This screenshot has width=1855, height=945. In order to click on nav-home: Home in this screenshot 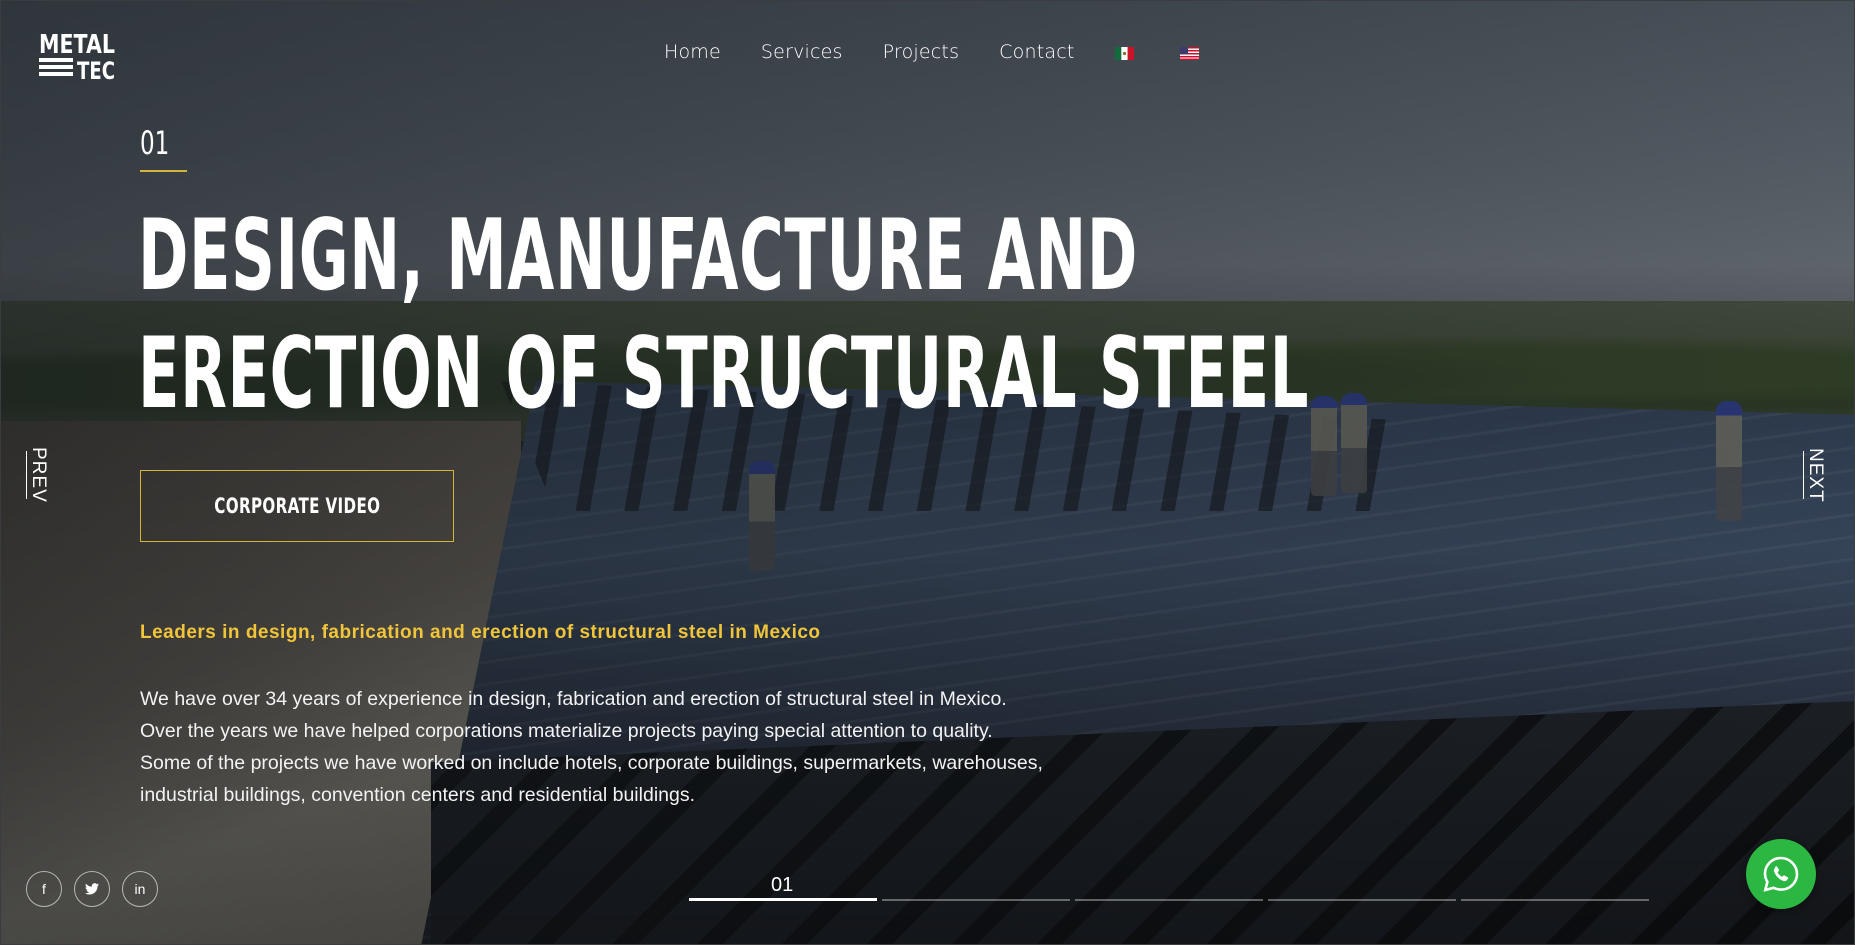, I will do `click(692, 52)`.